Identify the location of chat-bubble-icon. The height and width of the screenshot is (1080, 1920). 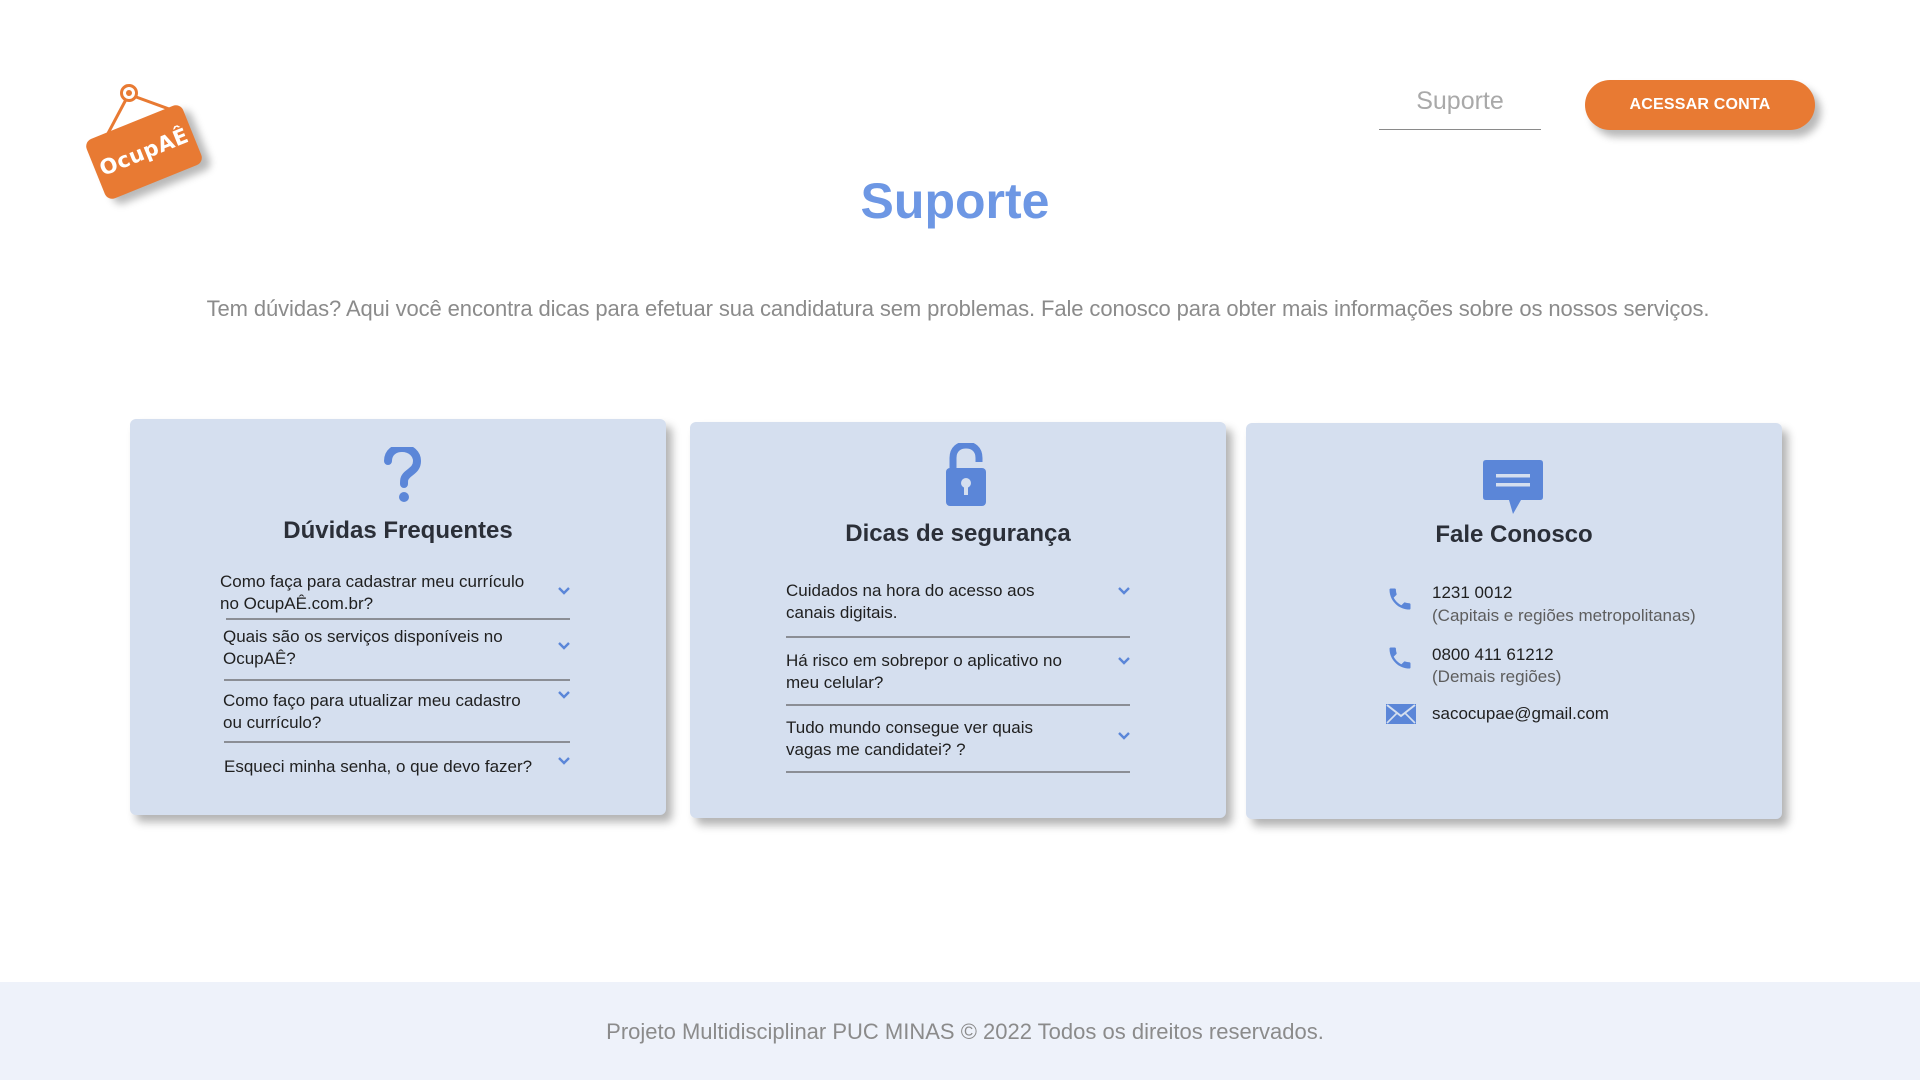
(1513, 487).